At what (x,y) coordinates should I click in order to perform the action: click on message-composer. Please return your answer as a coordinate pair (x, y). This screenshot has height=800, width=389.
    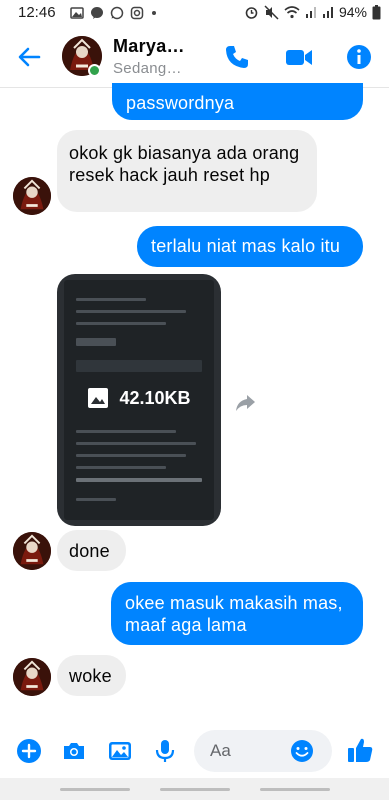
    Looking at the image, I should click on (194, 750).